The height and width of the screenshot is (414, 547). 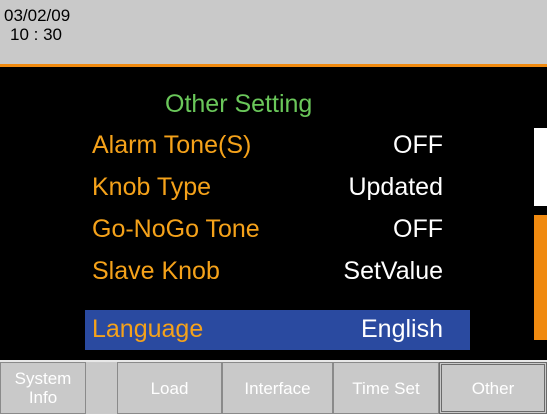 I want to click on softkey-label: Other, so click(x=493, y=388).